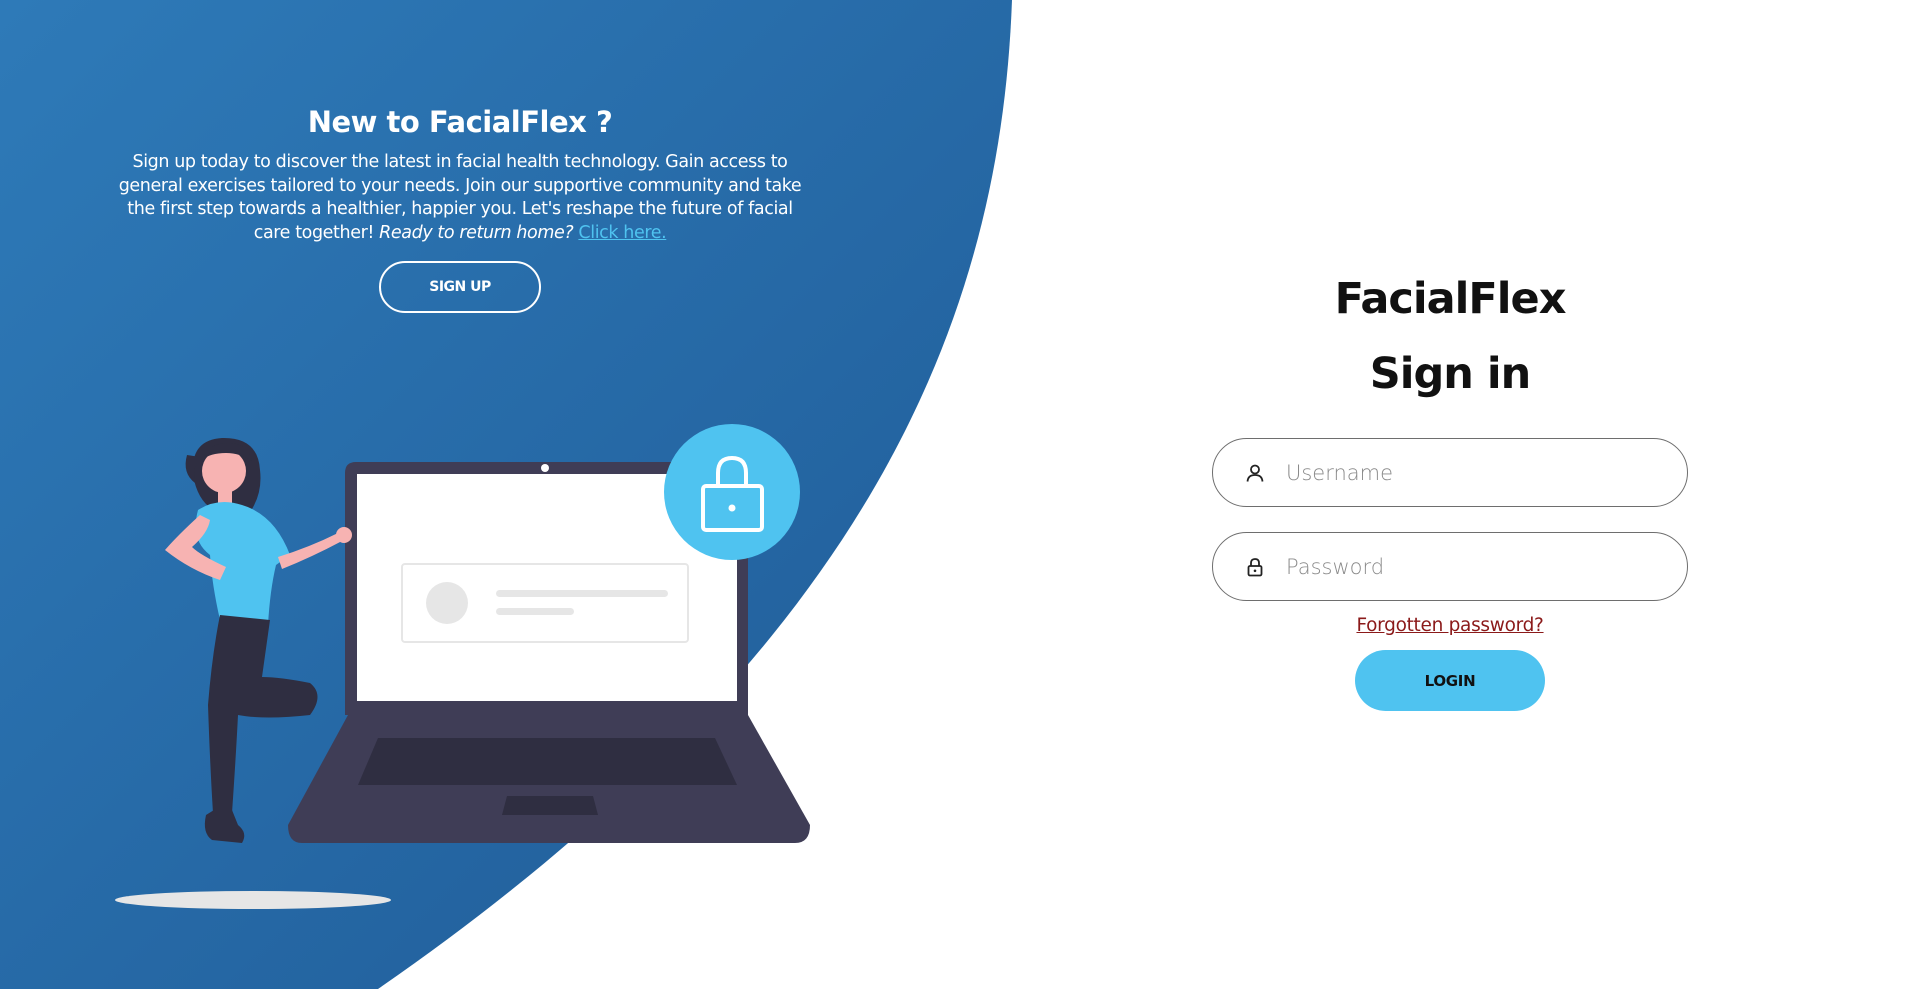  What do you see at coordinates (1255, 566) in the screenshot?
I see `lock-icon` at bounding box center [1255, 566].